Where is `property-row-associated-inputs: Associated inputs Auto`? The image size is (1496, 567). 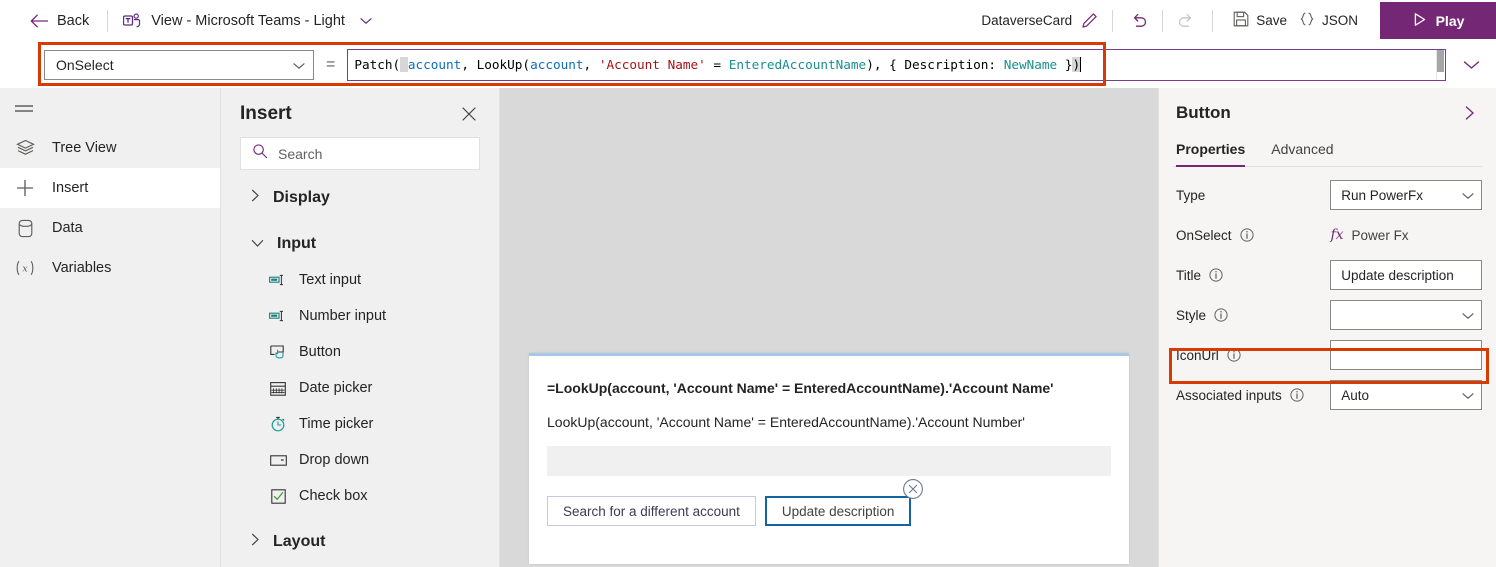
property-row-associated-inputs: Associated inputs Auto is located at coordinates (1327, 395).